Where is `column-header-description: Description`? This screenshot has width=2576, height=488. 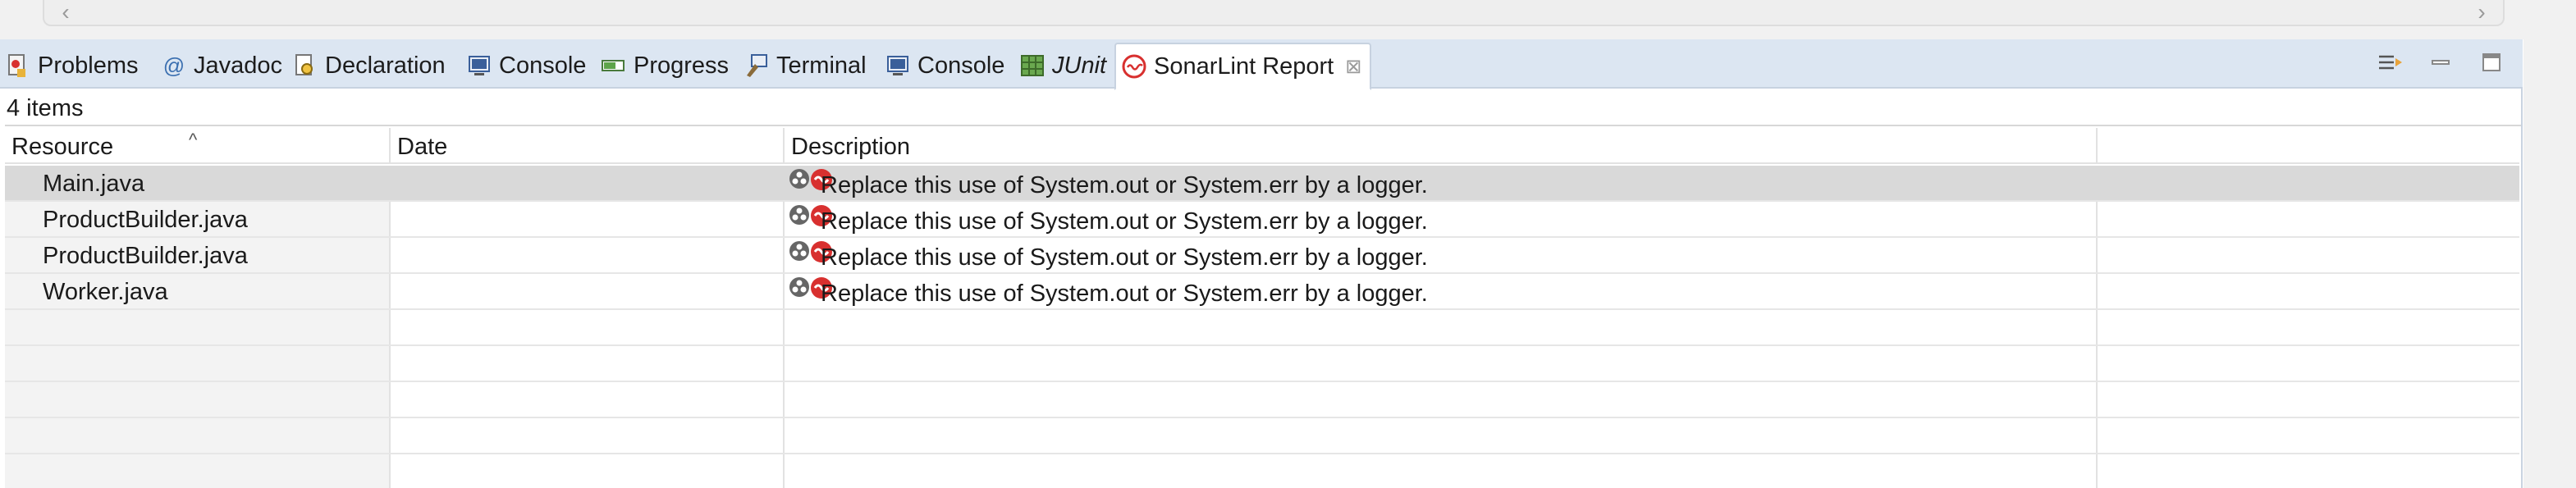
column-header-description: Description is located at coordinates (1439, 146).